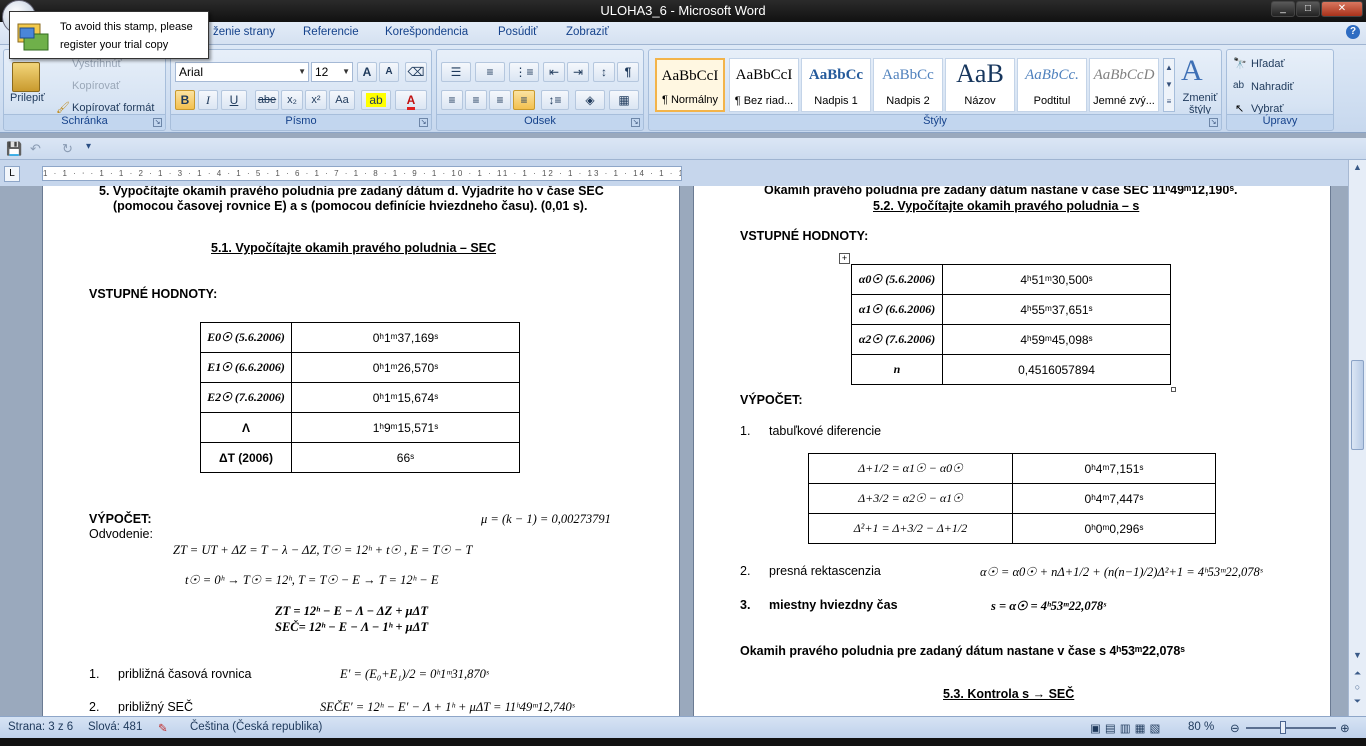 This screenshot has width=1366, height=746. I want to click on replace-button: Nahradiť, so click(1272, 87).